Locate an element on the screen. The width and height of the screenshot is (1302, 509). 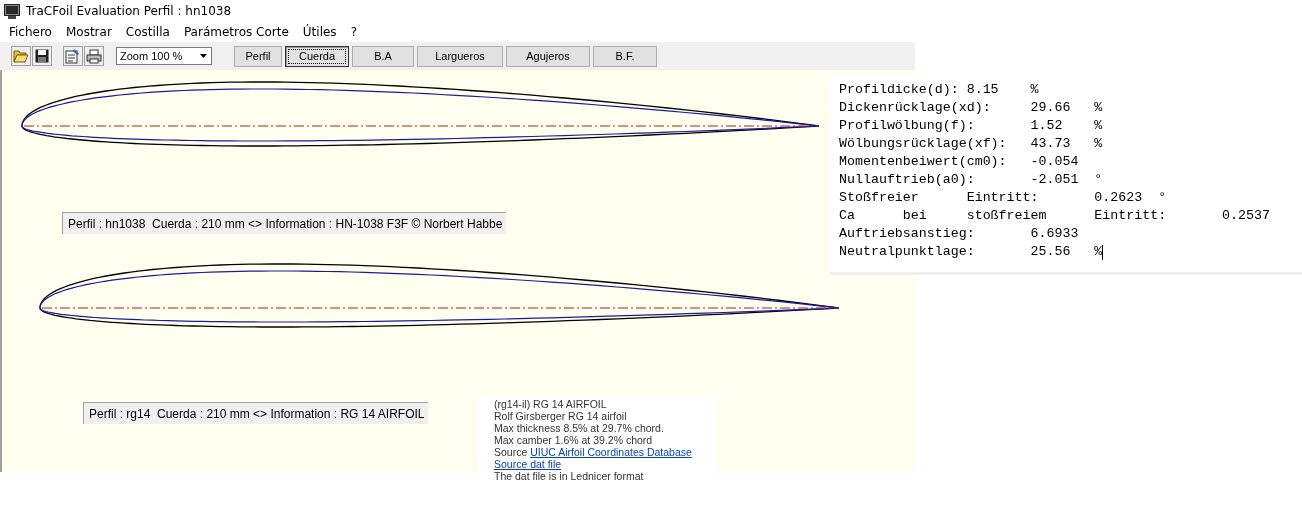
tab: B.F. is located at coordinates (625, 56).